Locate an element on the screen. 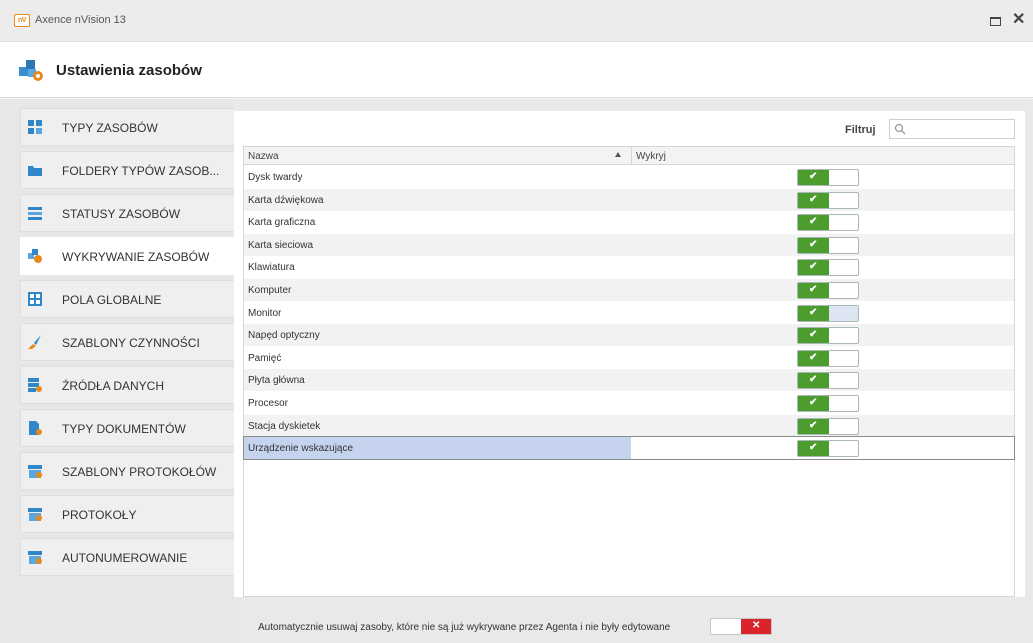 The width and height of the screenshot is (1033, 643). asset-name-text: Karta sieciowa is located at coordinates (281, 245).